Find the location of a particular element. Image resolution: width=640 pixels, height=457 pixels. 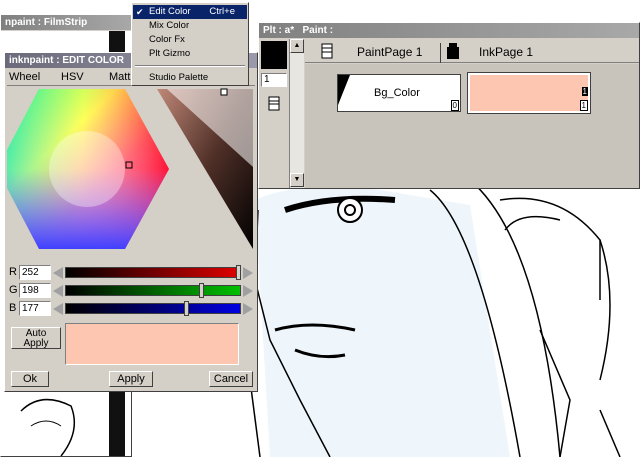

color-chip-black is located at coordinates (274, 55).